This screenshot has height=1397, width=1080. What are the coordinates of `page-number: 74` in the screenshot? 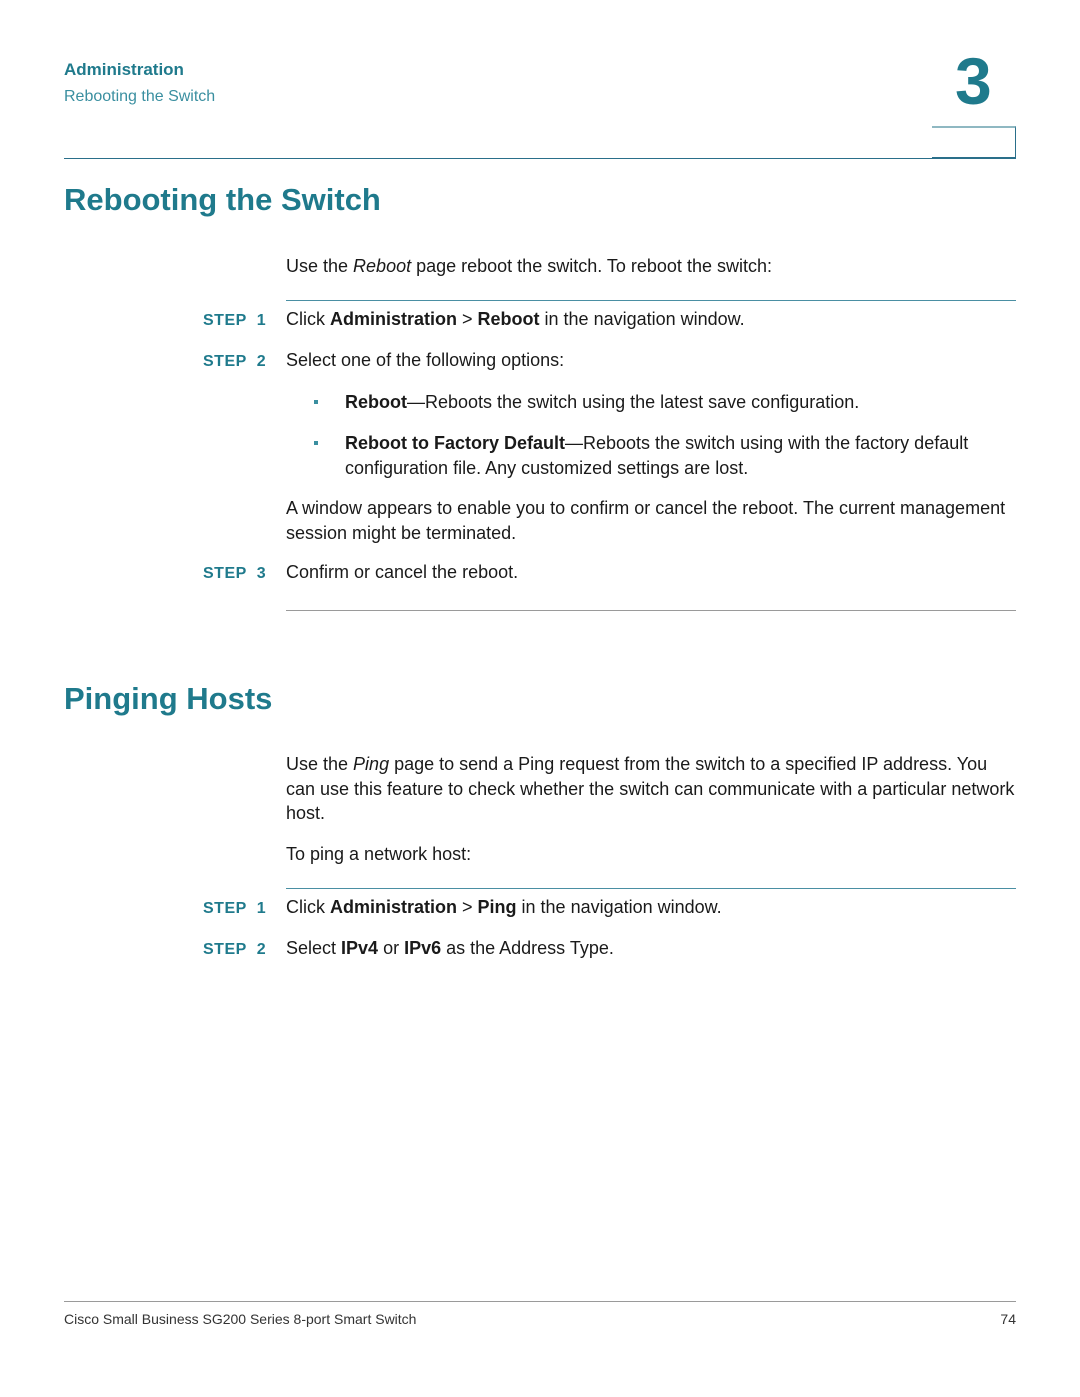 It's located at (1008, 1319).